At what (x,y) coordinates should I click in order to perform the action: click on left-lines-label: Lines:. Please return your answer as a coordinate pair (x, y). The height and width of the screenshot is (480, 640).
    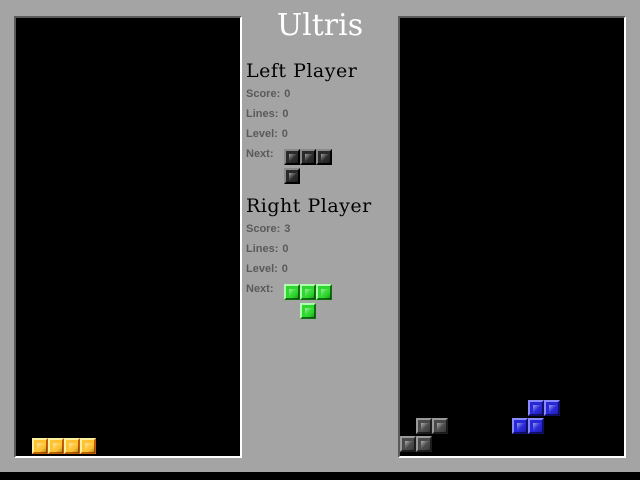
    Looking at the image, I should click on (262, 114).